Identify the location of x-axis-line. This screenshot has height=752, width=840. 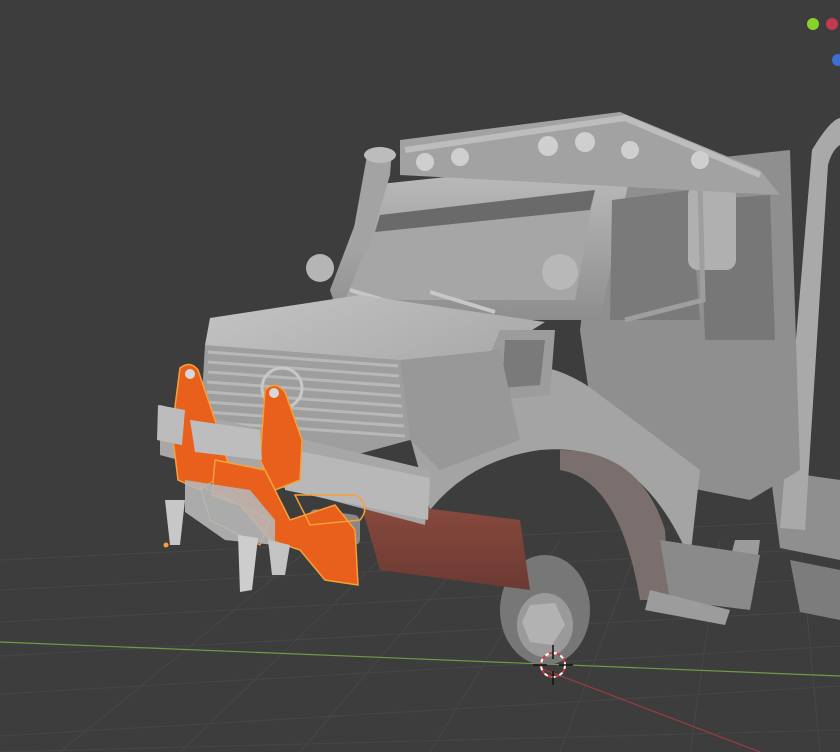
(650, 709).